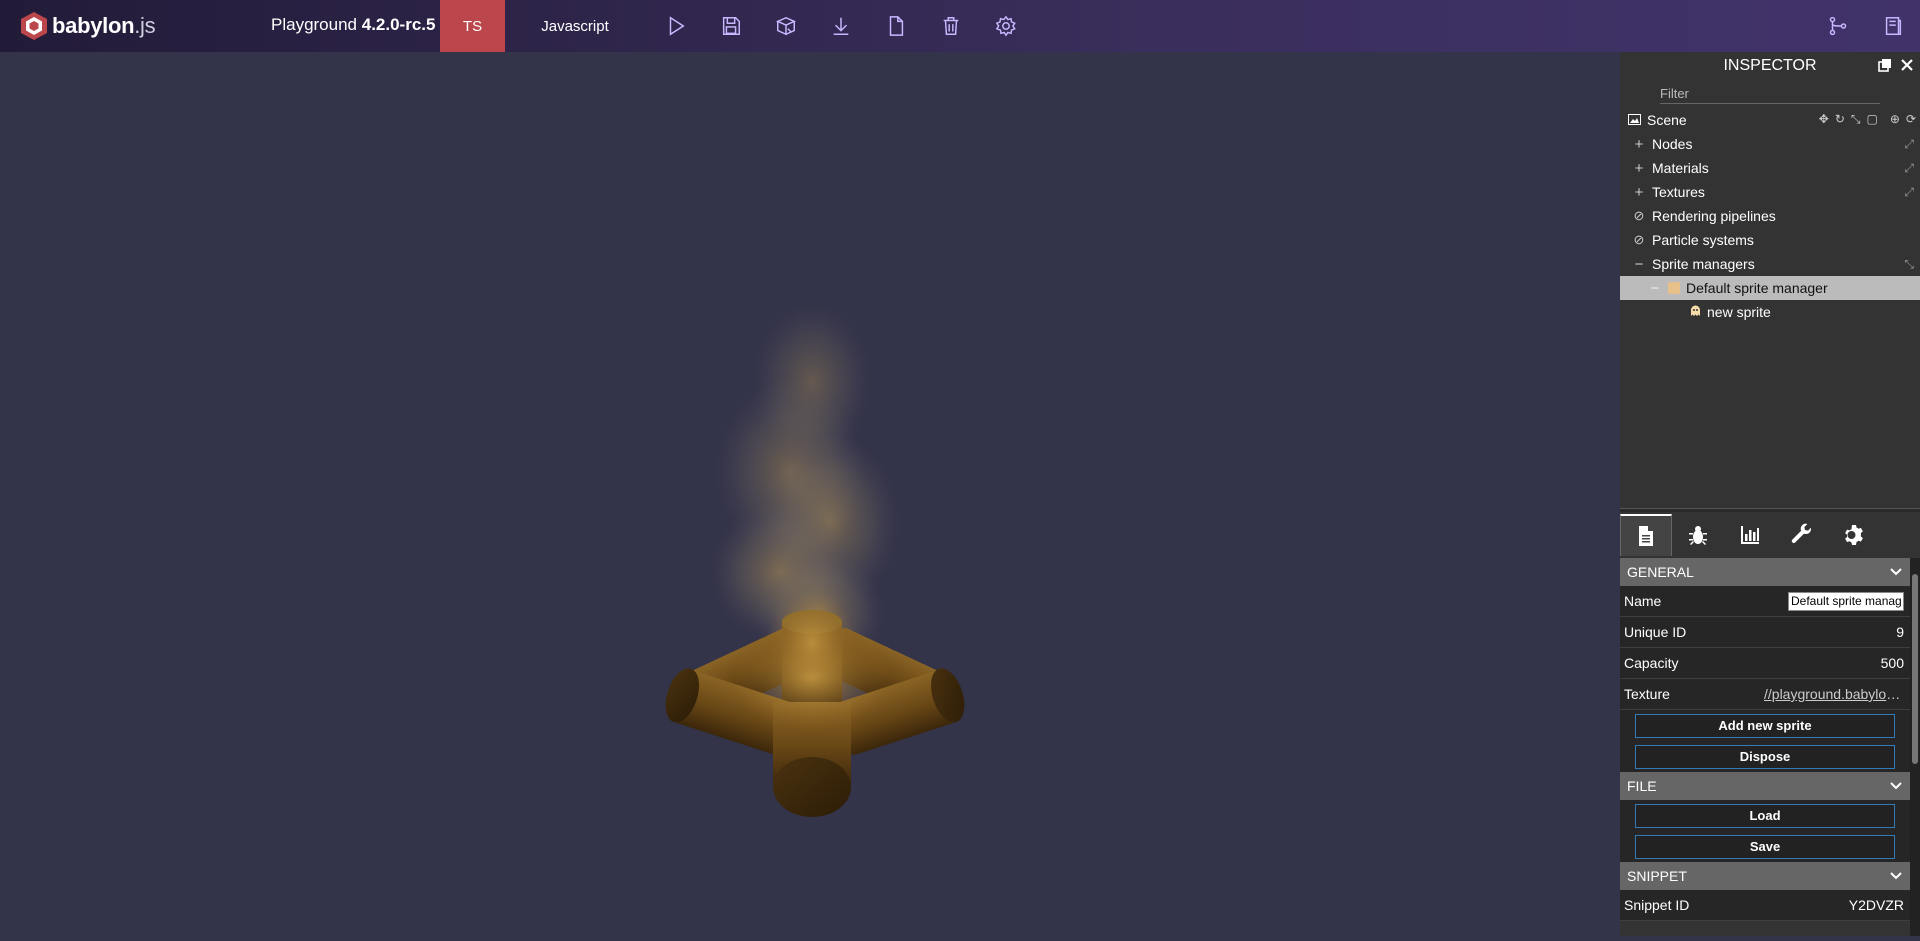 The height and width of the screenshot is (941, 1920). Describe the element at coordinates (1770, 120) in the screenshot. I see `tree-item-scene: Scene ✥ ↻ ⤡ ▢ ⊕ ⟳` at that location.